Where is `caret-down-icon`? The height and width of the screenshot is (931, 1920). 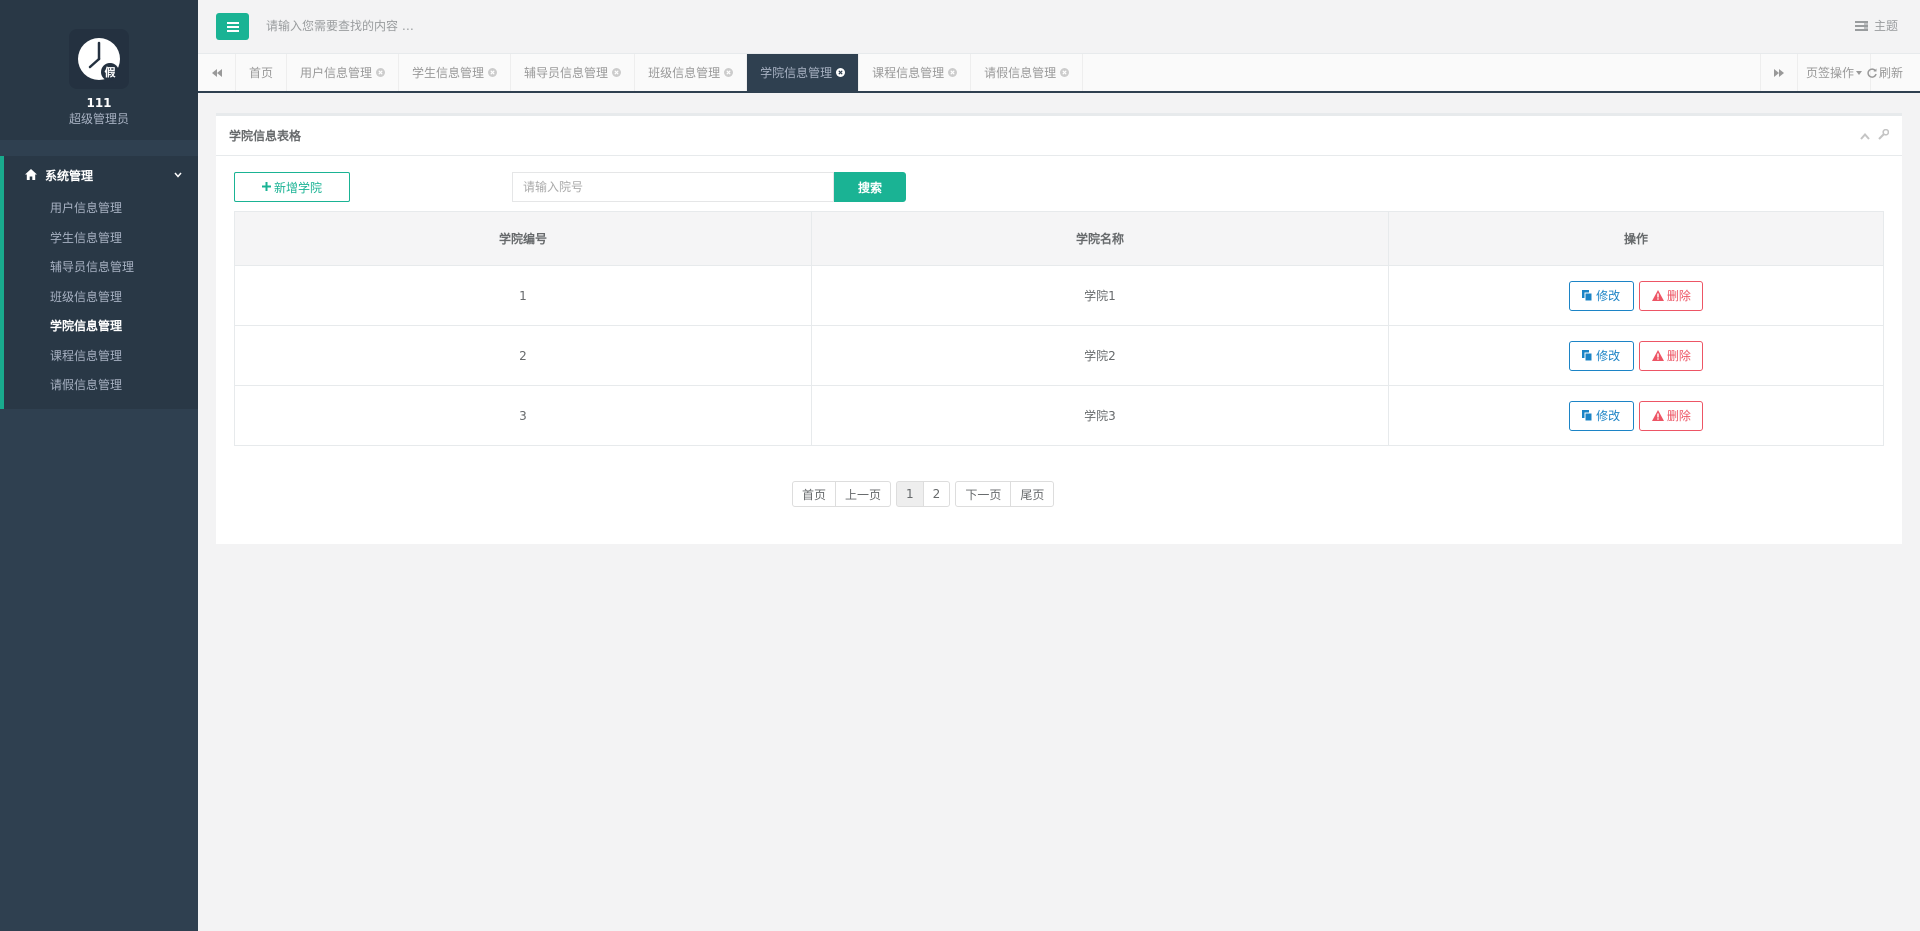
caret-down-icon is located at coordinates (1859, 72).